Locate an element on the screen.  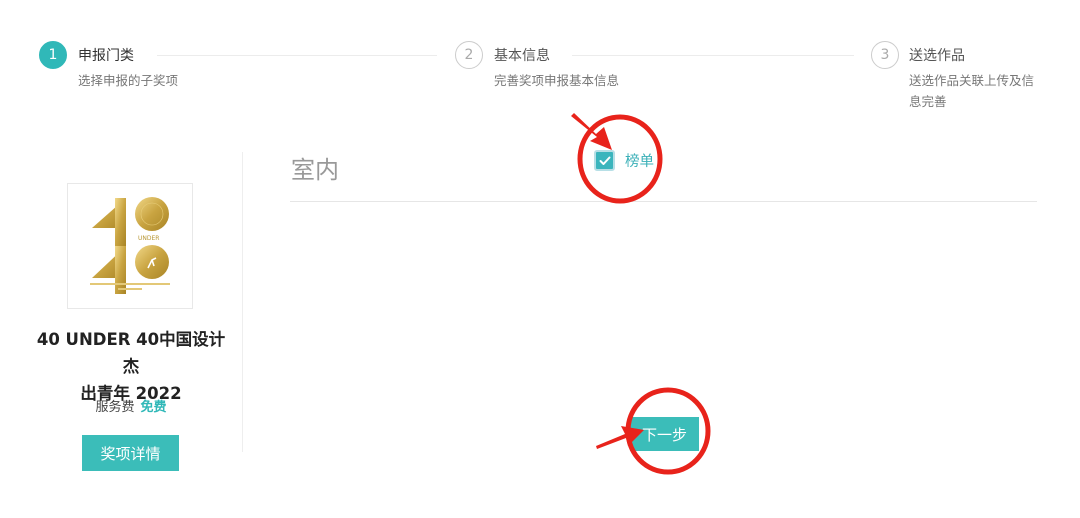
fee-value: 免费 is located at coordinates (153, 407).